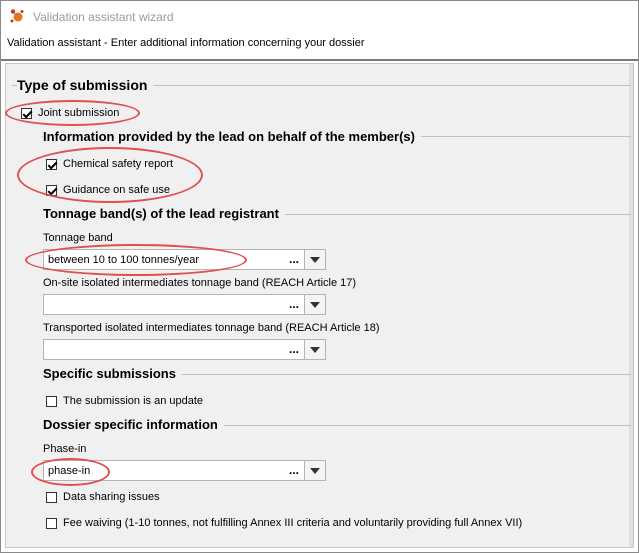  Describe the element at coordinates (164, 213) in the screenshot. I see `heading-tonnage: Tonnage band(s) of the lead registrant` at that location.